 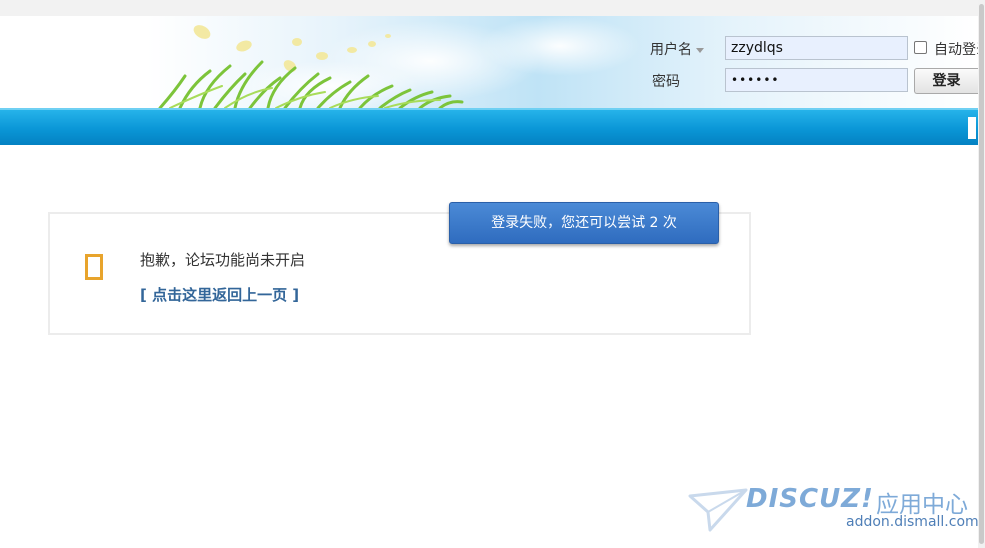 I want to click on remember-checkbox, so click(x=920, y=47).